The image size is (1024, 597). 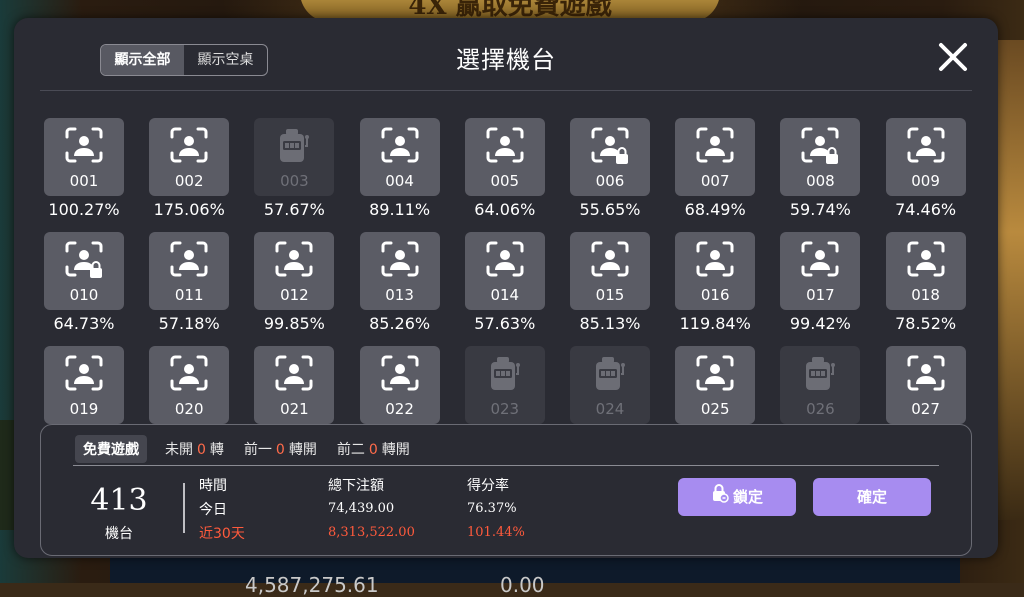 What do you see at coordinates (189, 409) in the screenshot?
I see `machine-number-label: 020` at bounding box center [189, 409].